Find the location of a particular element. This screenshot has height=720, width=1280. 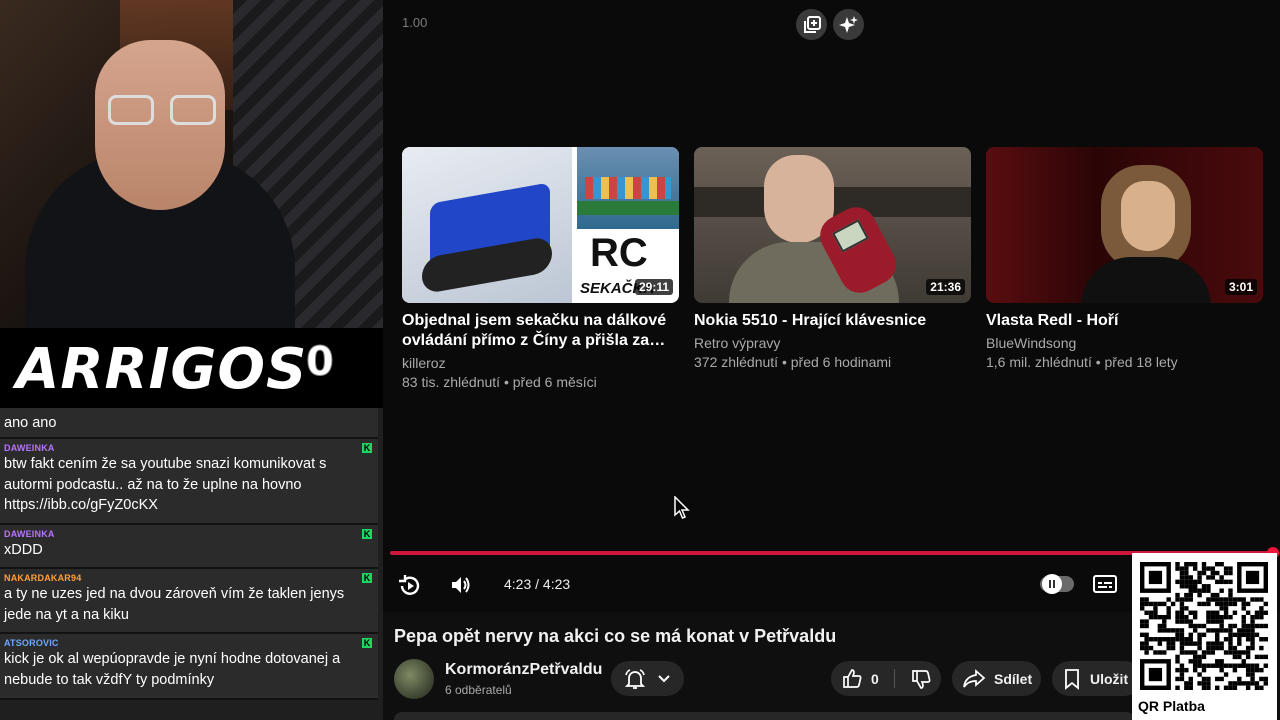

bookmark-icon is located at coordinates (1072, 679).